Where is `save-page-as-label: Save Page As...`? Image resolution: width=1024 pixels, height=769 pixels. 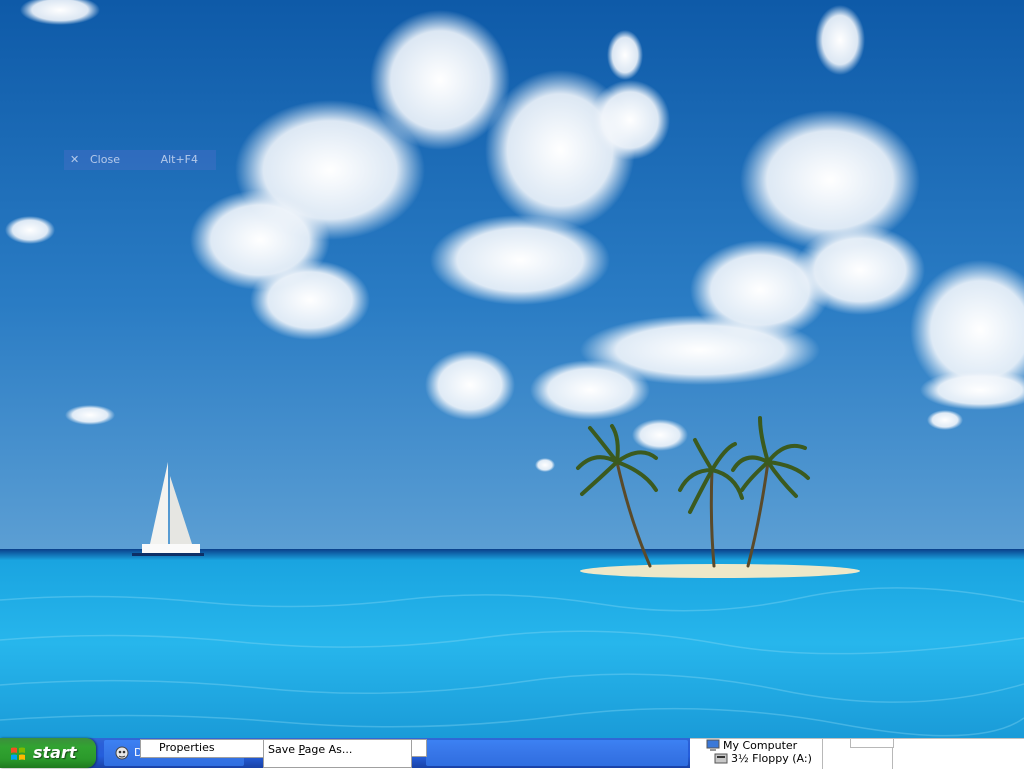
save-page-as-label: Save Page As... is located at coordinates (310, 749).